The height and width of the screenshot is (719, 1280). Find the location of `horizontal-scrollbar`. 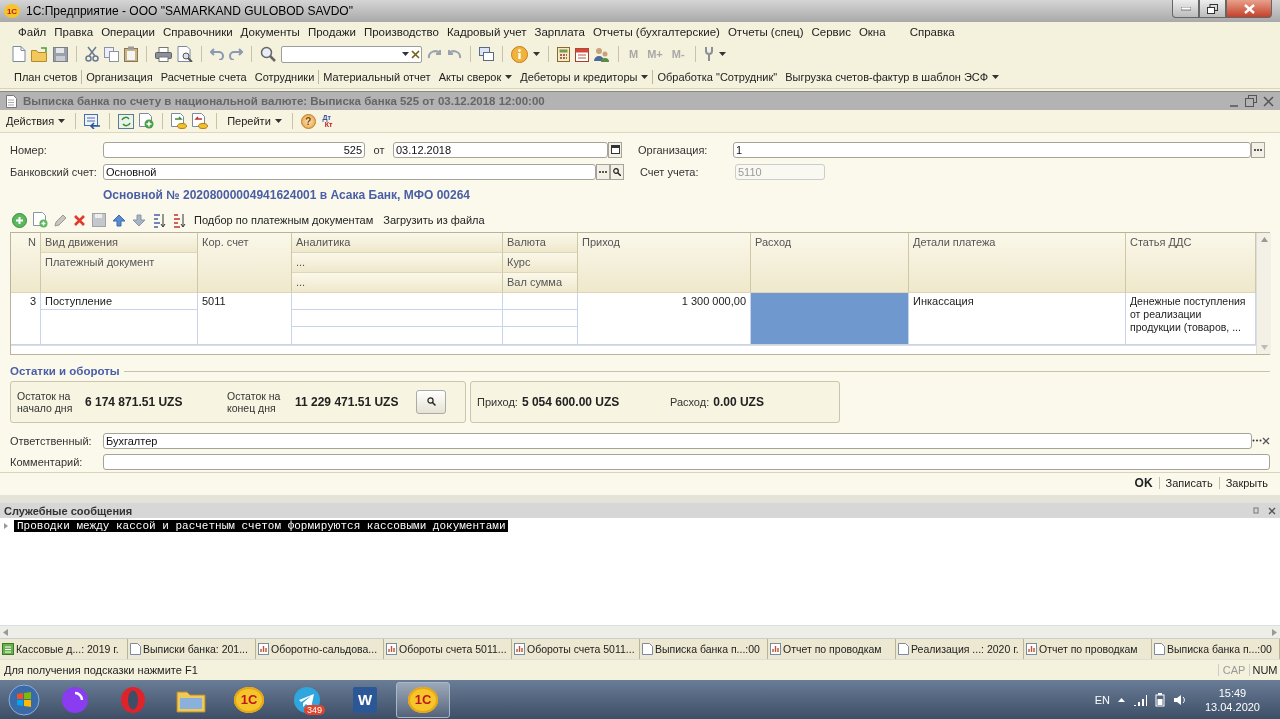

horizontal-scrollbar is located at coordinates (640, 631).